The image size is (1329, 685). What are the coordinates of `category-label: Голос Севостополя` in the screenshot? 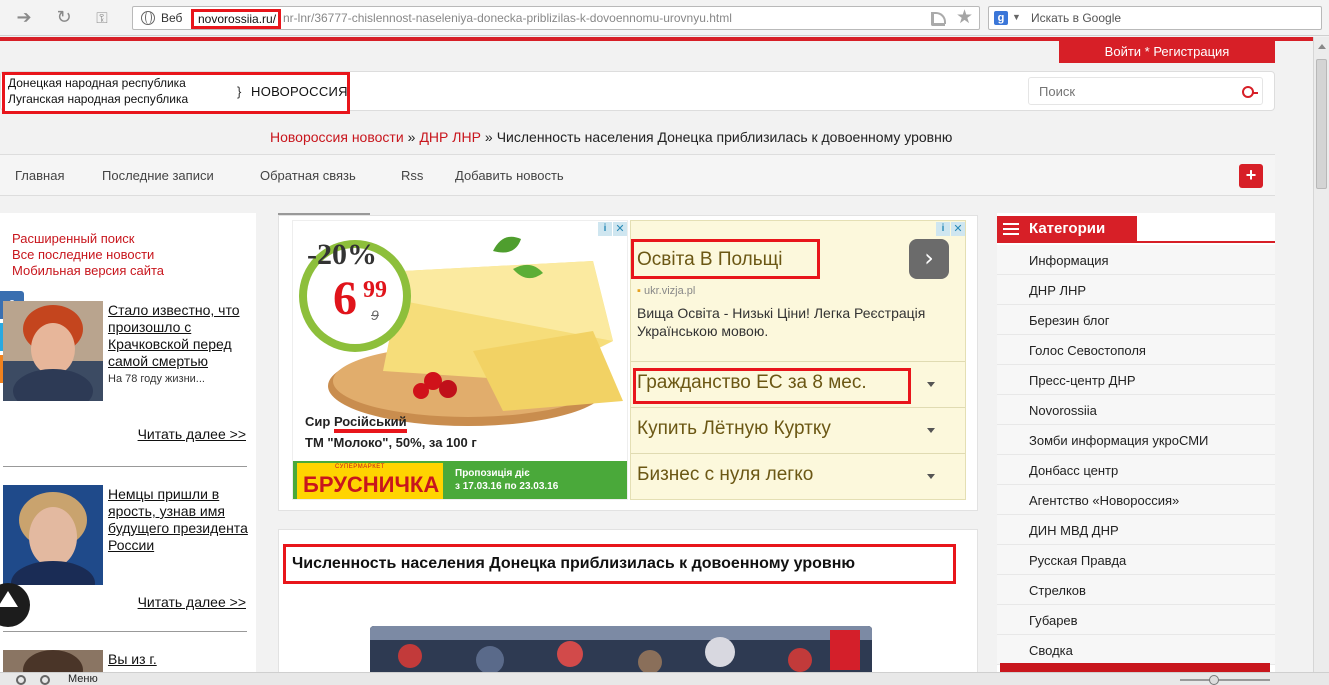 It's located at (1087, 350).